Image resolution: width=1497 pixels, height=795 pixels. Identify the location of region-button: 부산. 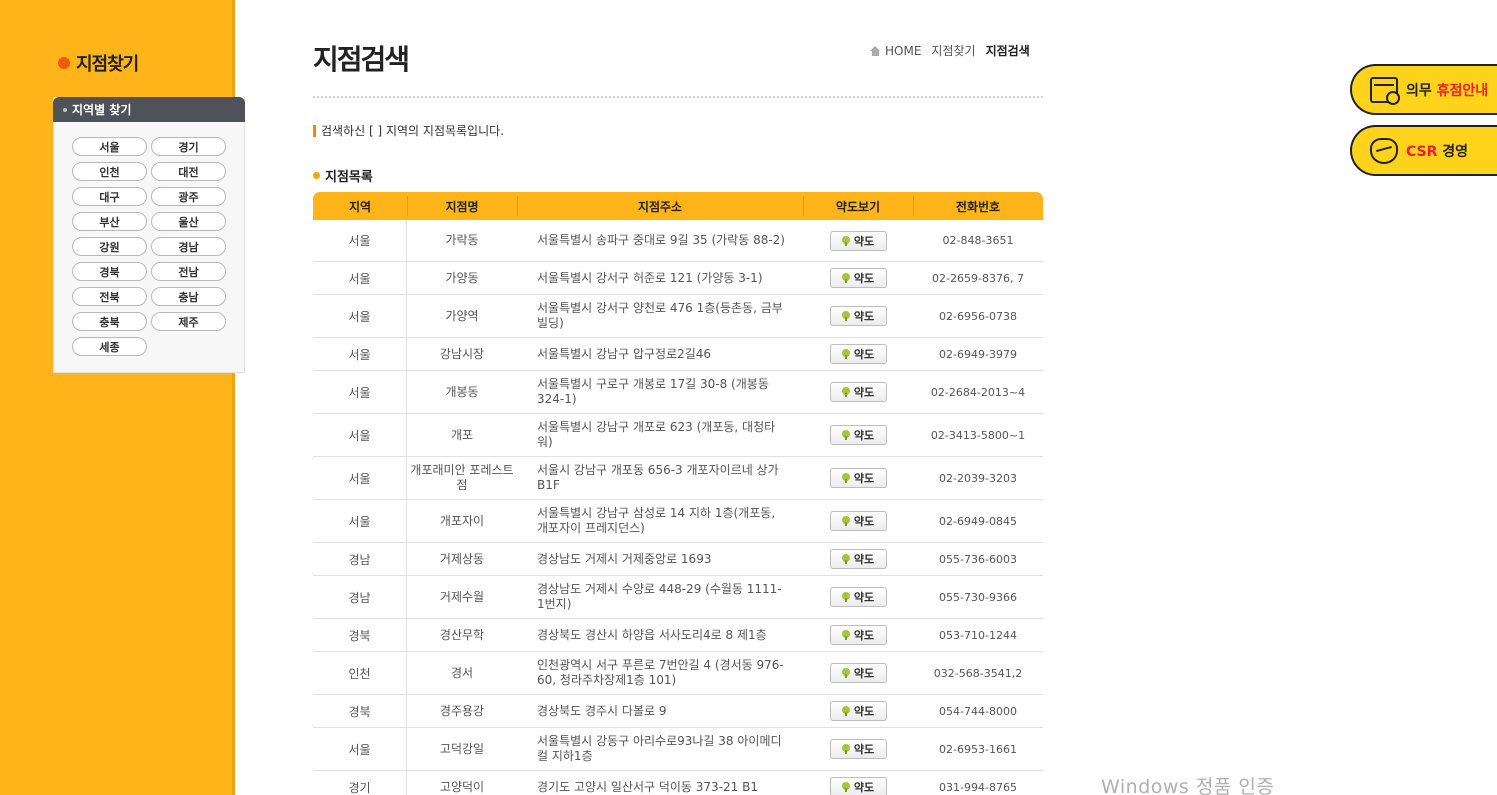
(109, 221).